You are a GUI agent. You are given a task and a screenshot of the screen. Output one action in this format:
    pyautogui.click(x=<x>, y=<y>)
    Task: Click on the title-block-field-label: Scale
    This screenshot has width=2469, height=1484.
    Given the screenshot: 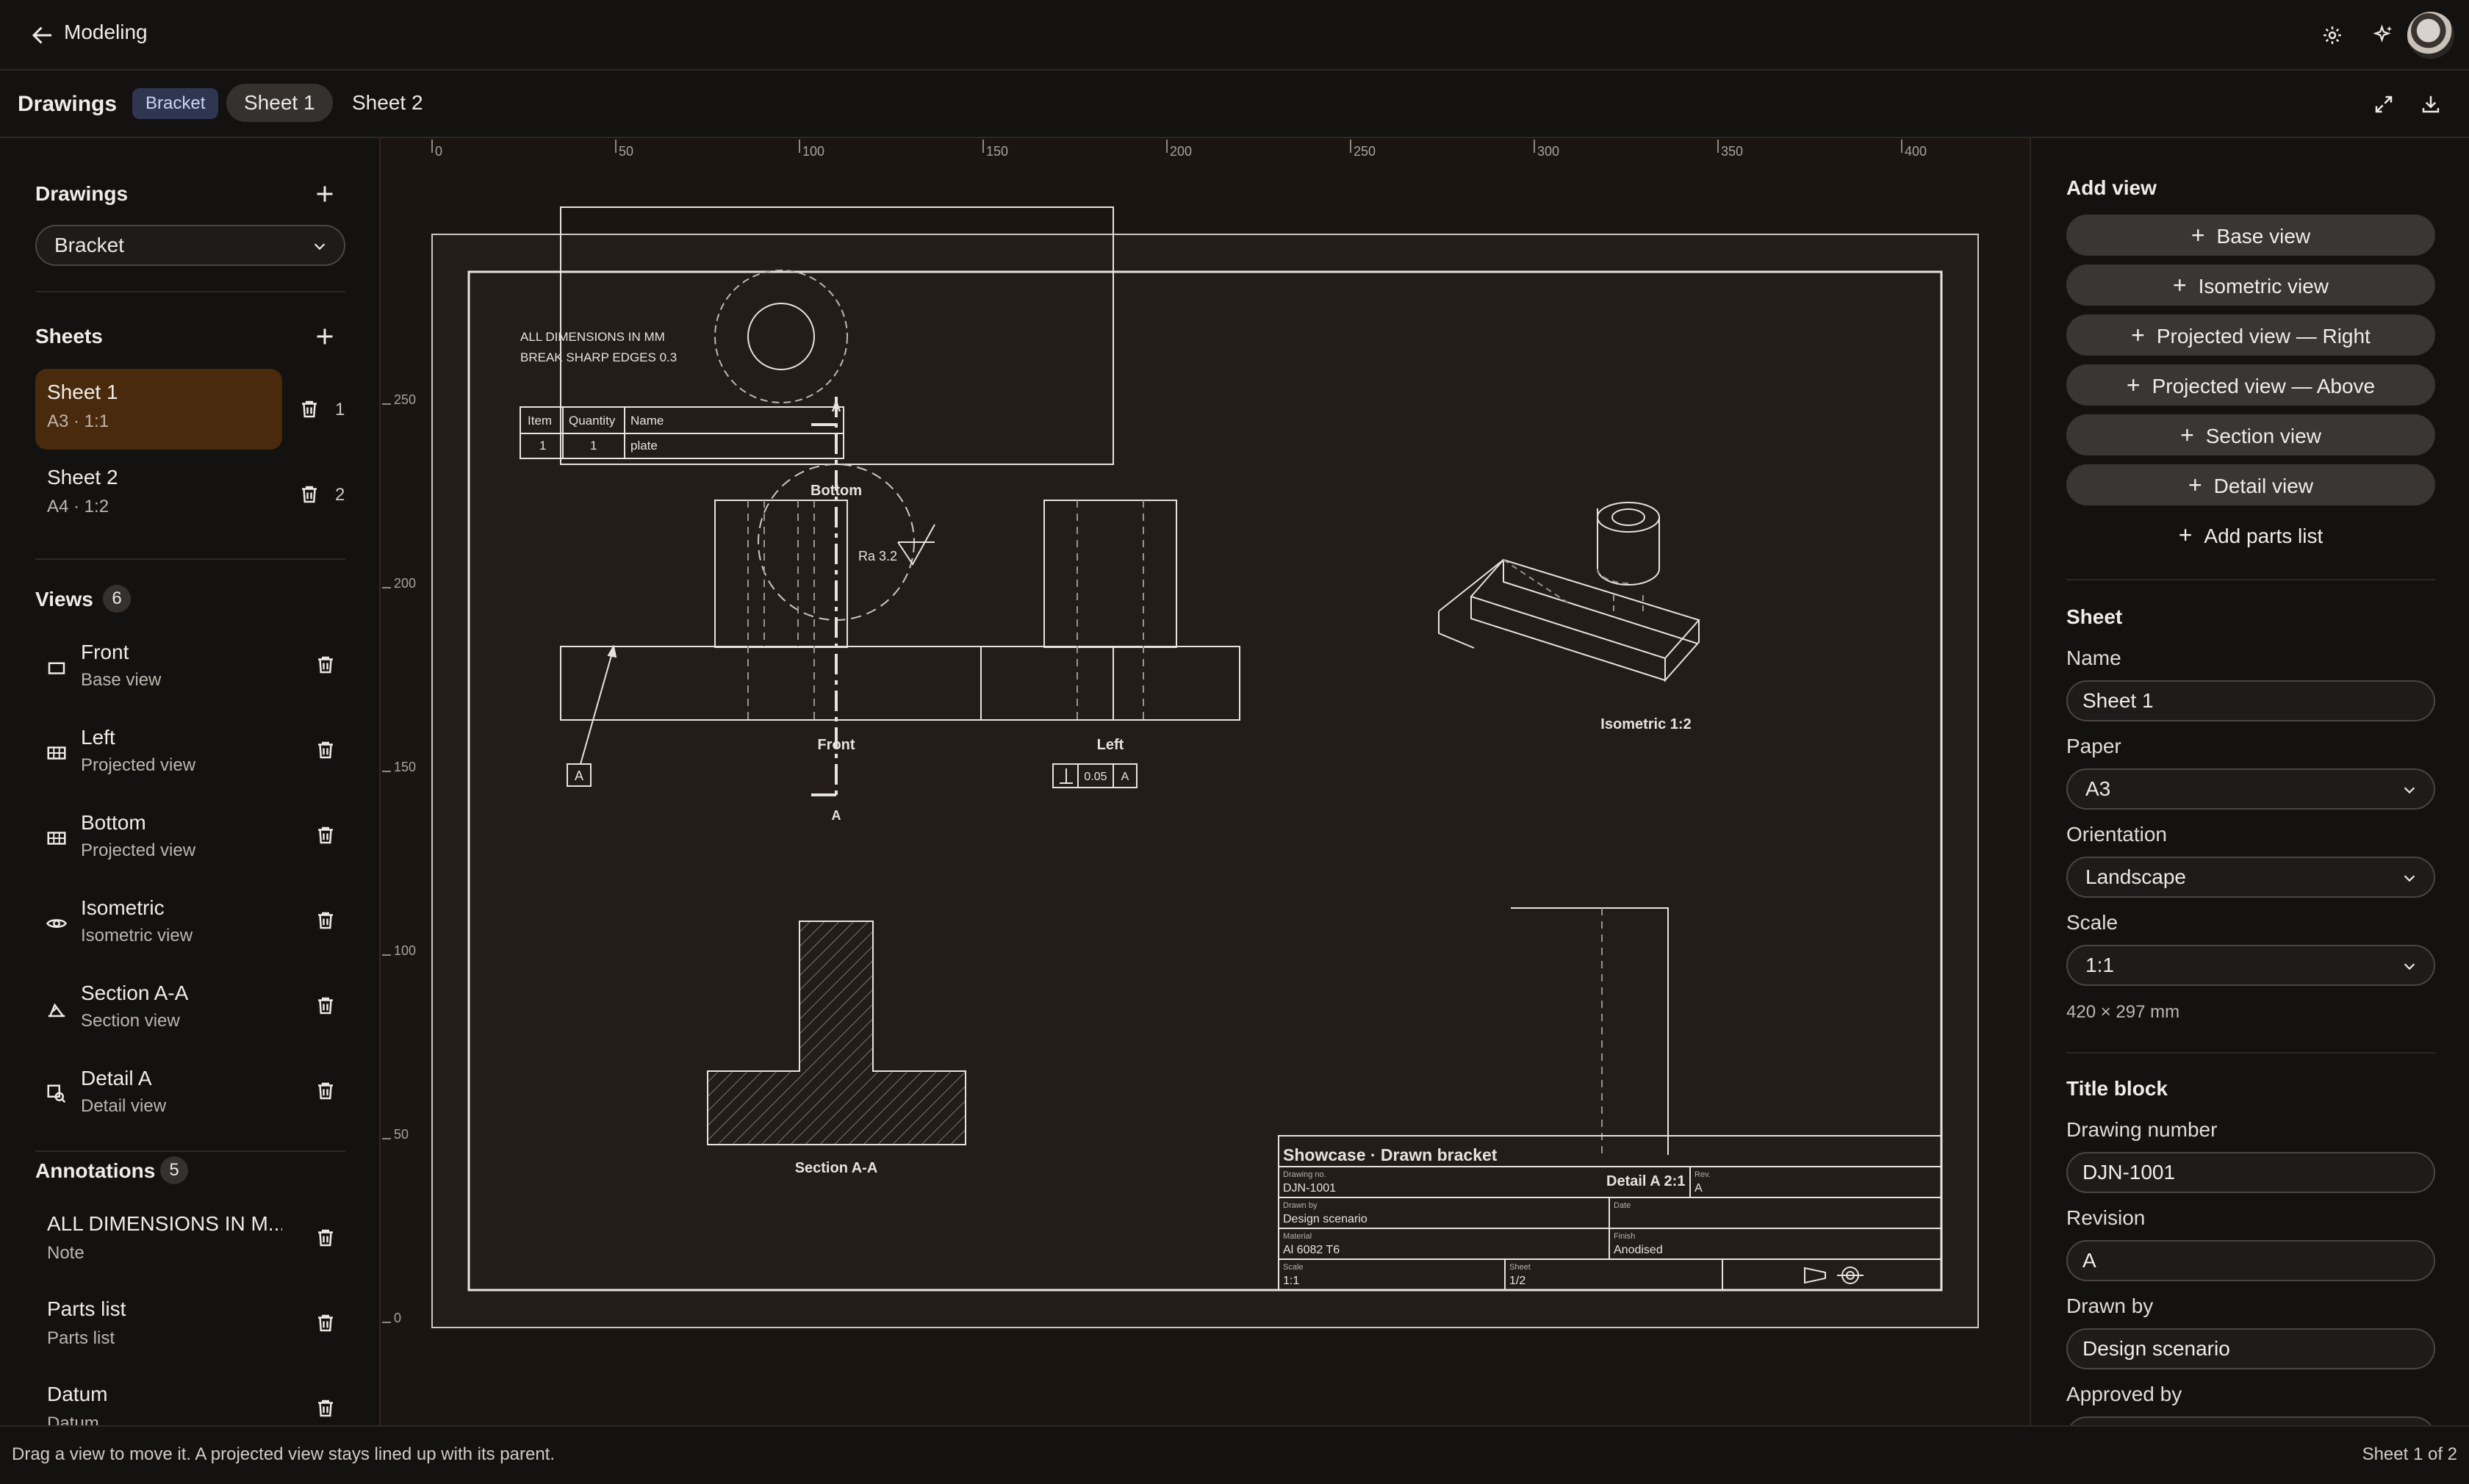 What is the action you would take?
    pyautogui.click(x=1293, y=1267)
    